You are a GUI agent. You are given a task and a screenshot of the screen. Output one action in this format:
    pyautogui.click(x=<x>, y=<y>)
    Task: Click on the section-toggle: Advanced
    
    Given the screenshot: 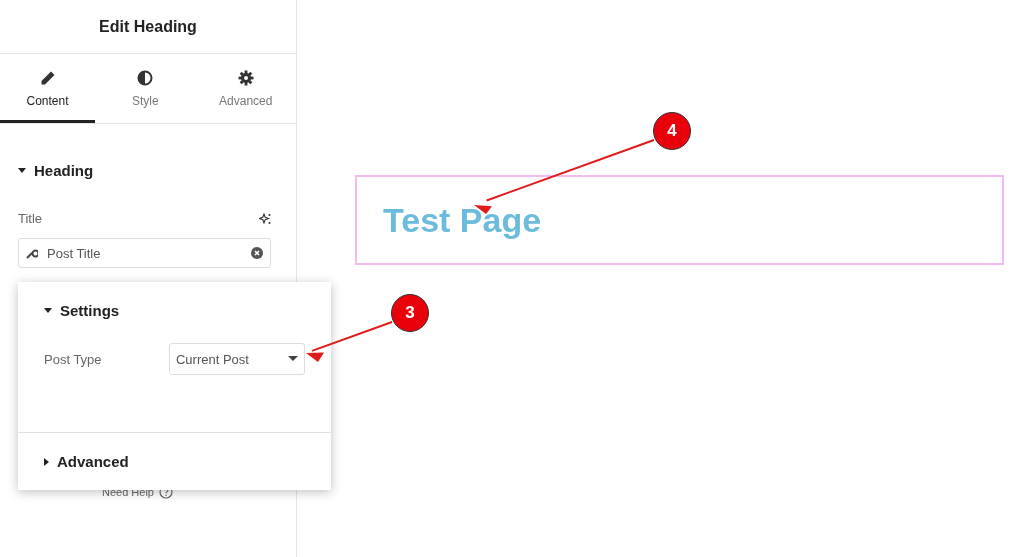 What is the action you would take?
    pyautogui.click(x=86, y=461)
    